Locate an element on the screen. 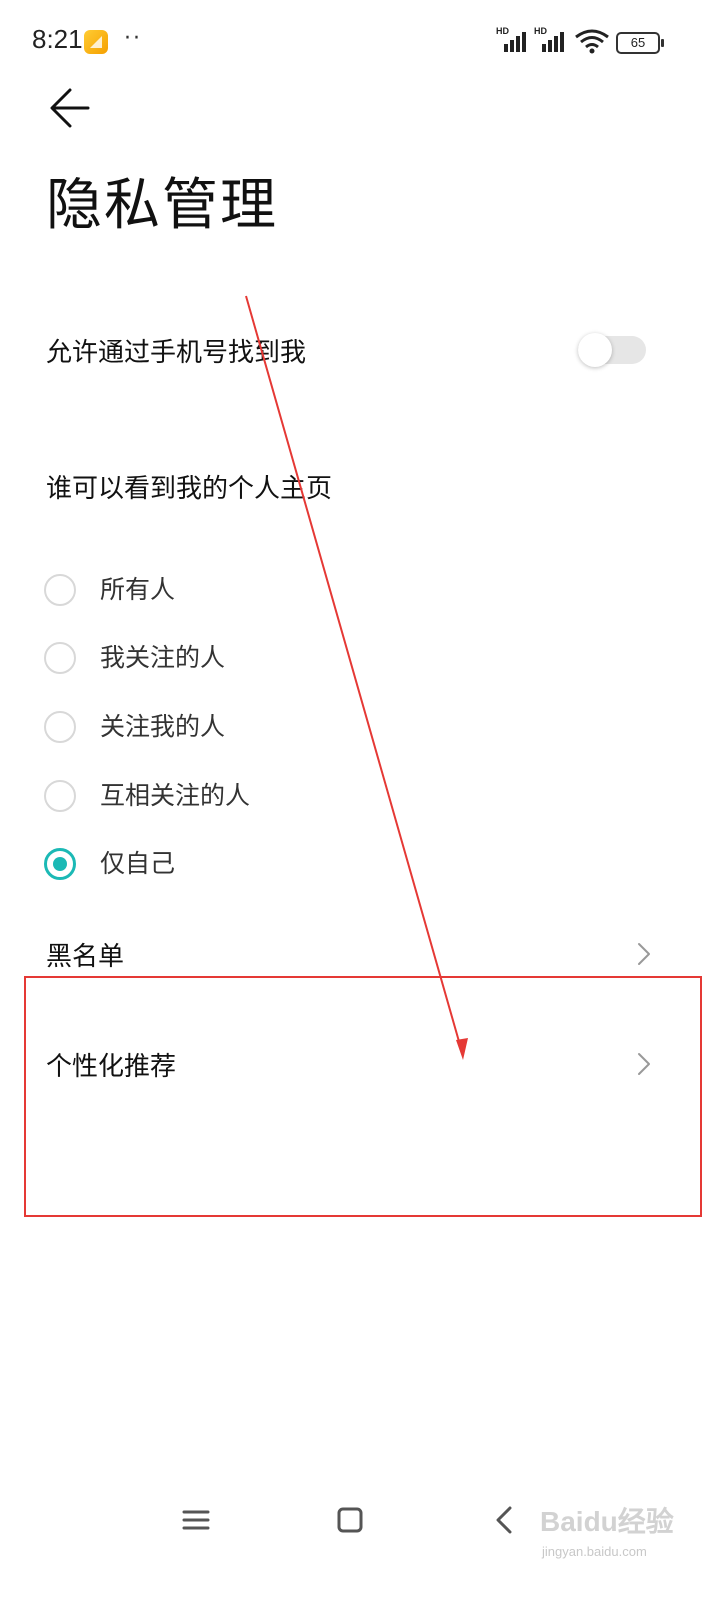 Image resolution: width=720 pixels, height=1600 pixels. radio-label: 所有人 is located at coordinates (138, 589).